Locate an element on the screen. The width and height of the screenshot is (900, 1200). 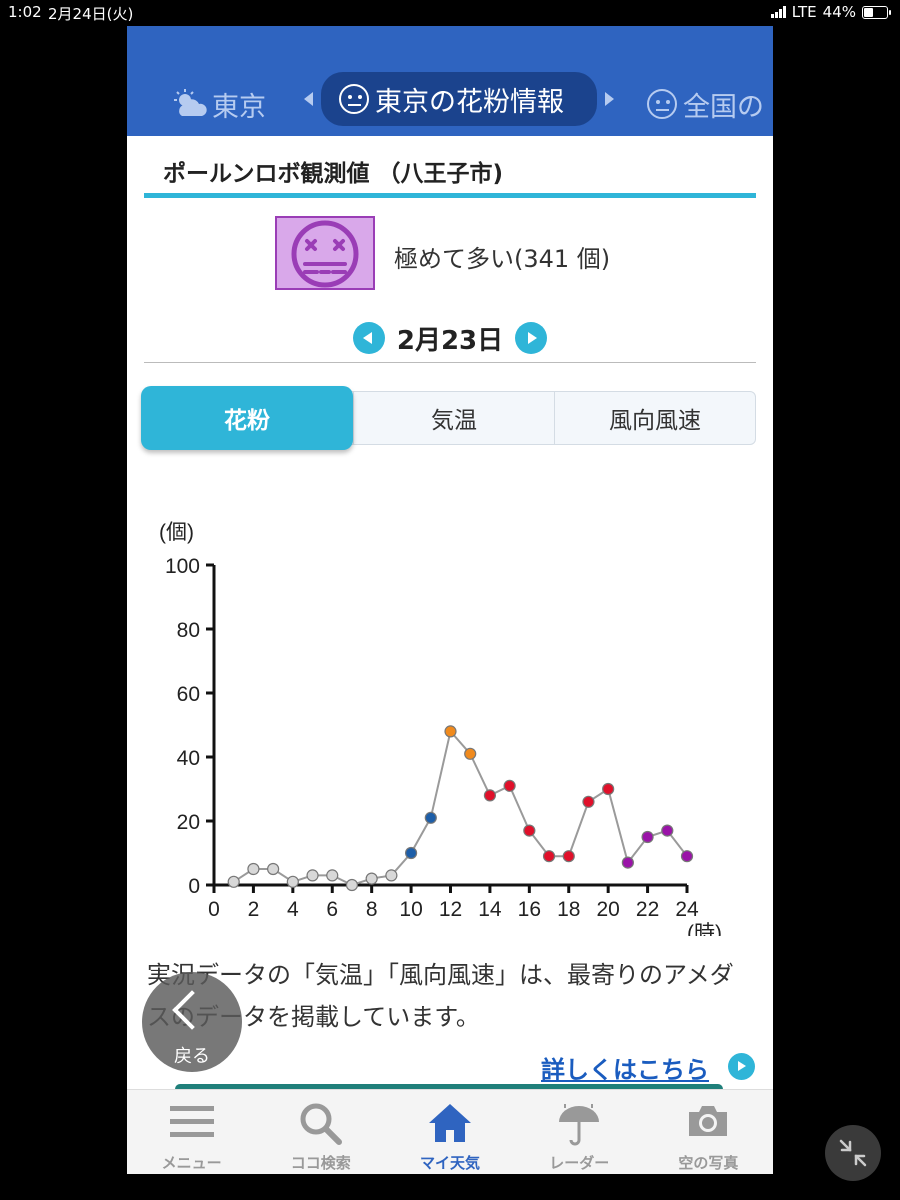
header-nav: 東京 東京の花粉情報 全国の is located at coordinates (450, 81).